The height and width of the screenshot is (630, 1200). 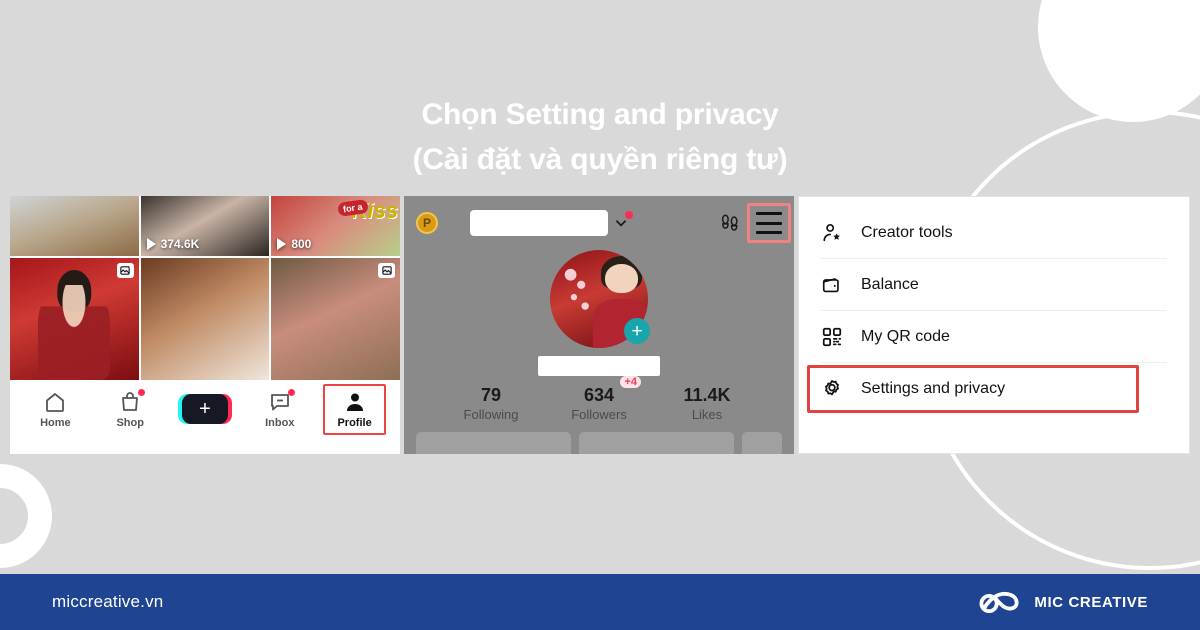 I want to click on stat-value: 634, so click(x=599, y=395).